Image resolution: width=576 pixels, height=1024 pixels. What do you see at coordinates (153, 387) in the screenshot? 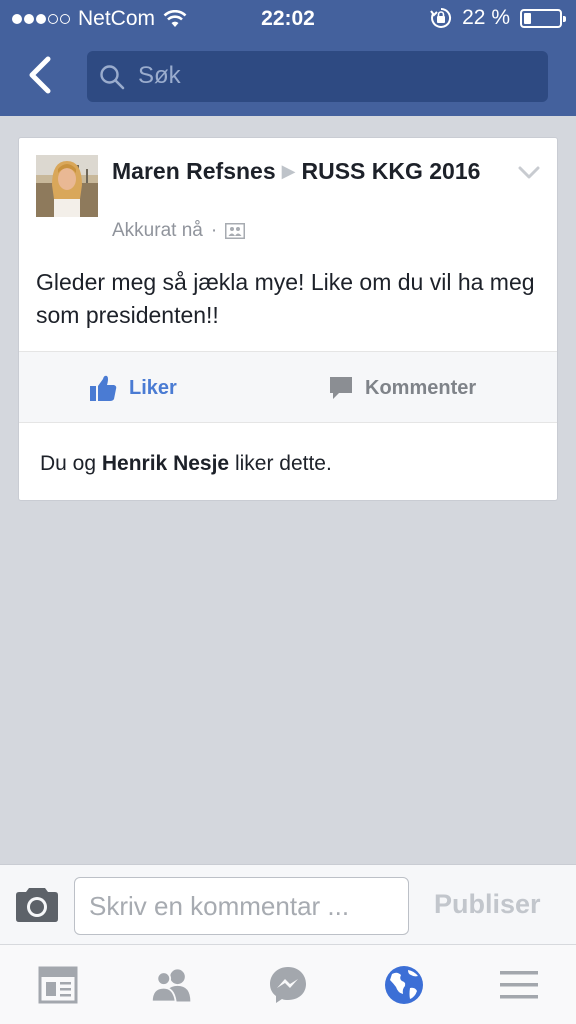
I see `like-label: Liker` at bounding box center [153, 387].